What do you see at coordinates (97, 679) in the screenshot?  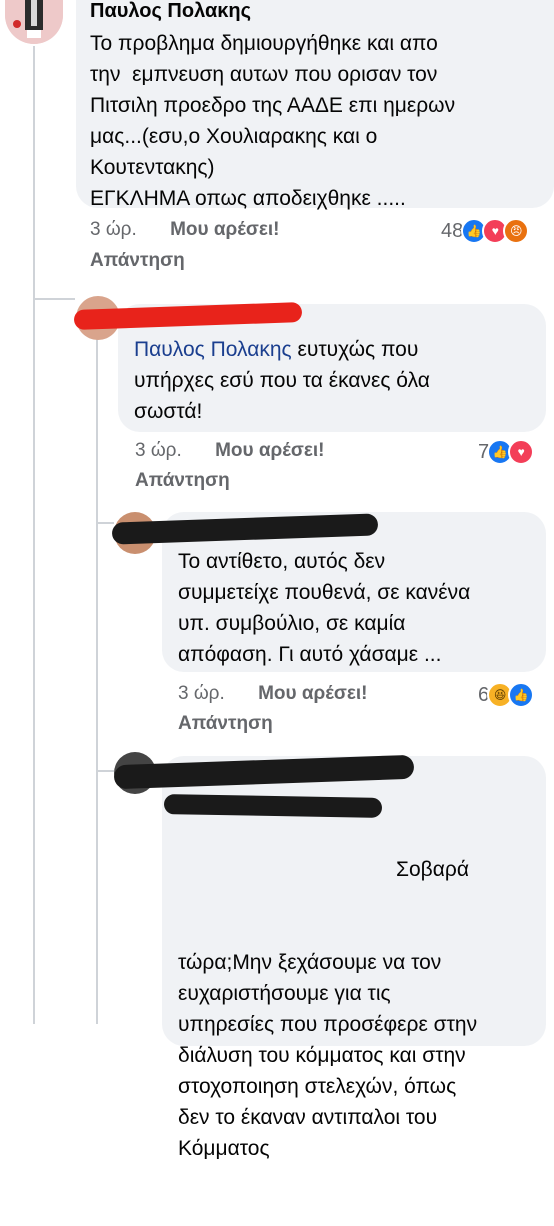 I see `thread-line-sub` at bounding box center [97, 679].